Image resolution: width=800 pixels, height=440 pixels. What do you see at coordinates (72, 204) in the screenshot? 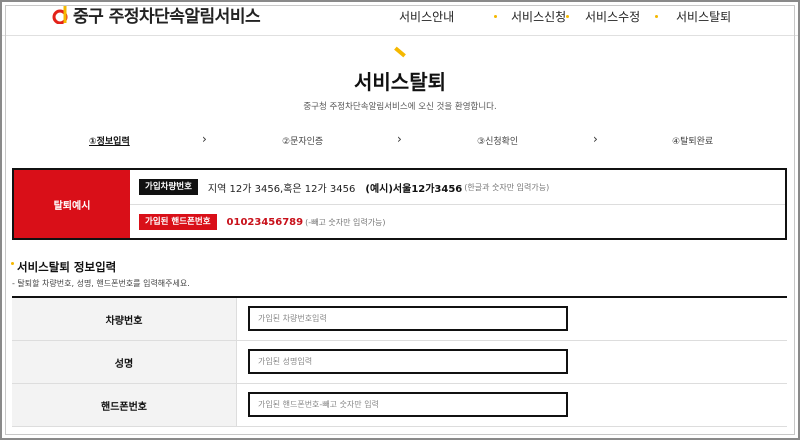
I see `example-label: 탈퇴예시` at bounding box center [72, 204].